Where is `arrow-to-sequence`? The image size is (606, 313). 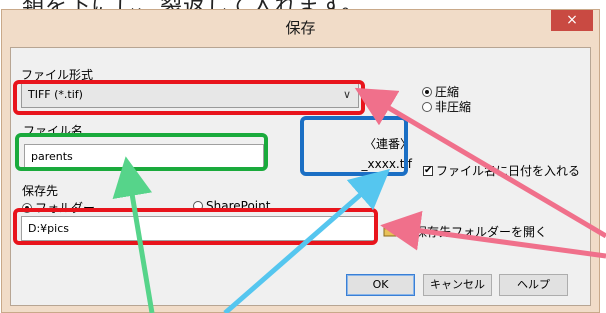 arrow-to-sequence is located at coordinates (307, 240).